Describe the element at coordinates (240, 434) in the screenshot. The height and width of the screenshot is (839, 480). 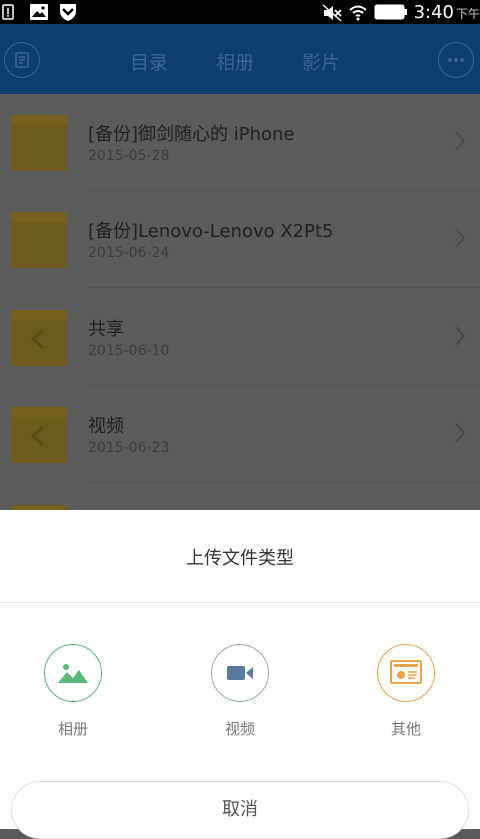
I see `list-item: 视频 2015-06-23` at that location.